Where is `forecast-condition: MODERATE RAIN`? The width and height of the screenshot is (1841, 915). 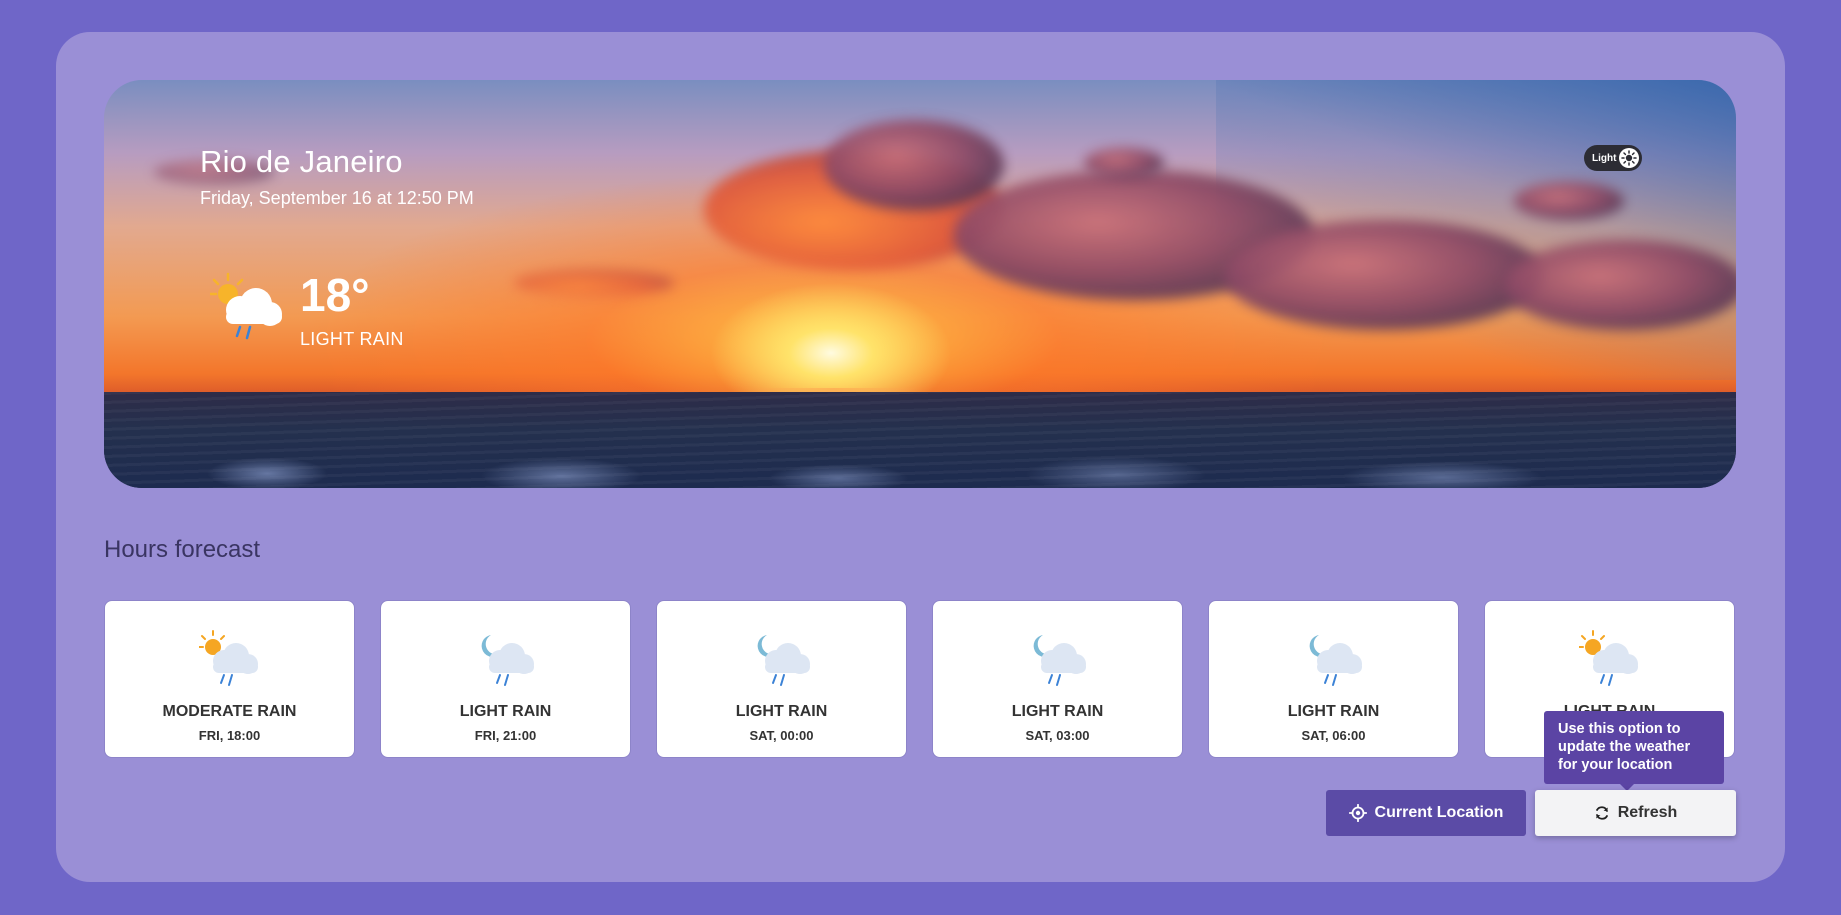
forecast-condition: MODERATE RAIN is located at coordinates (229, 711).